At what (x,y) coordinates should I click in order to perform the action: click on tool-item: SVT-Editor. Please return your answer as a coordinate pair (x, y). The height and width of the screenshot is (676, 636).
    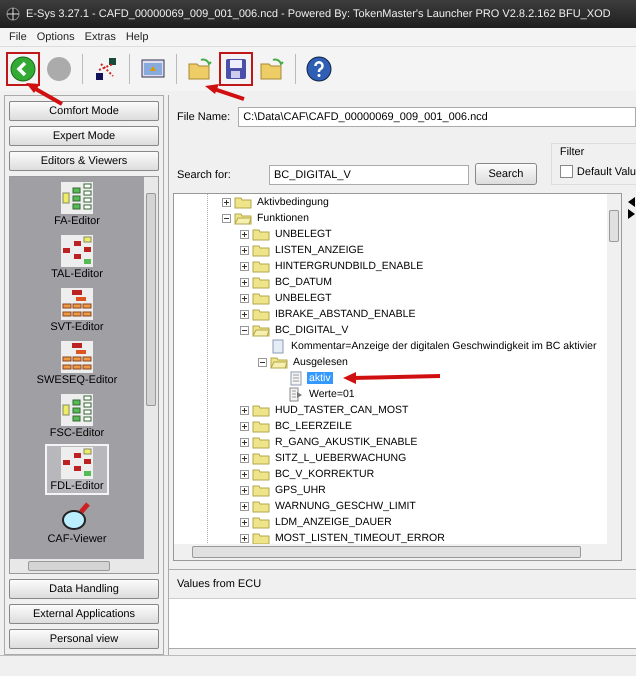
    Looking at the image, I should click on (77, 310).